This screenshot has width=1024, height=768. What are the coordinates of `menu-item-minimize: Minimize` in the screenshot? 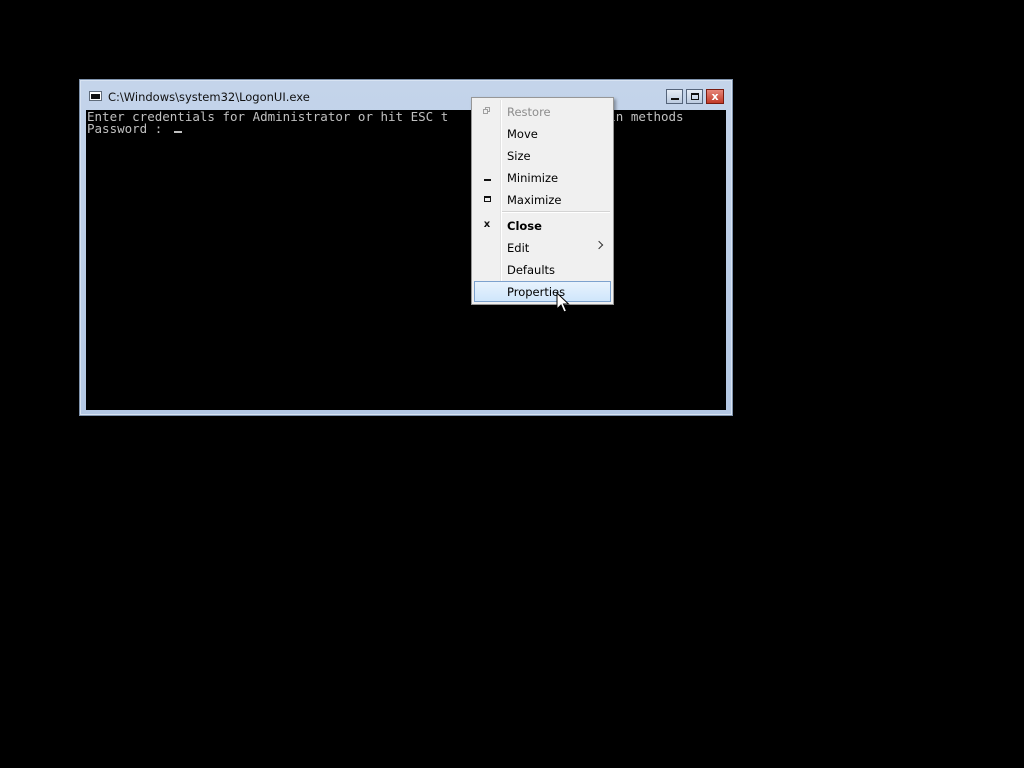 It's located at (542, 177).